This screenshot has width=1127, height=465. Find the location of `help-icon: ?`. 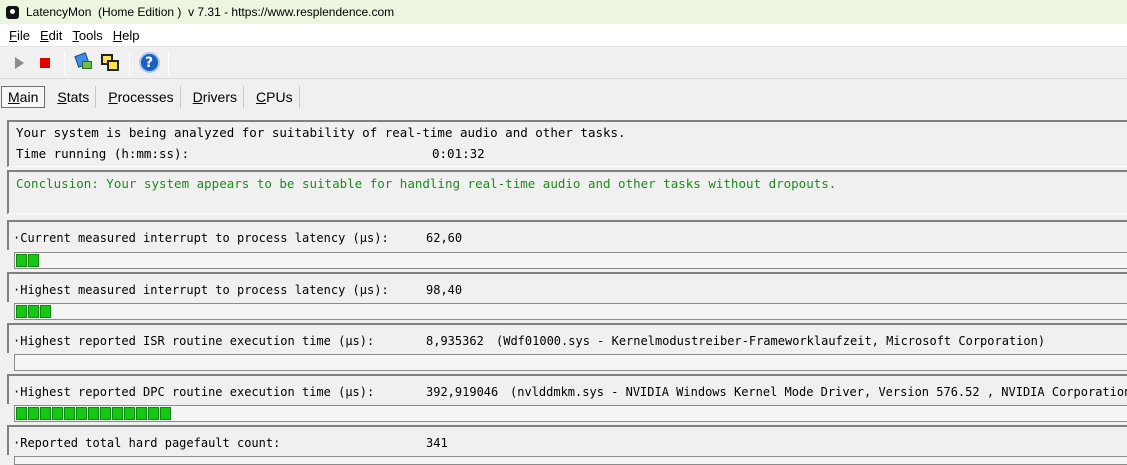

help-icon: ? is located at coordinates (149, 62).